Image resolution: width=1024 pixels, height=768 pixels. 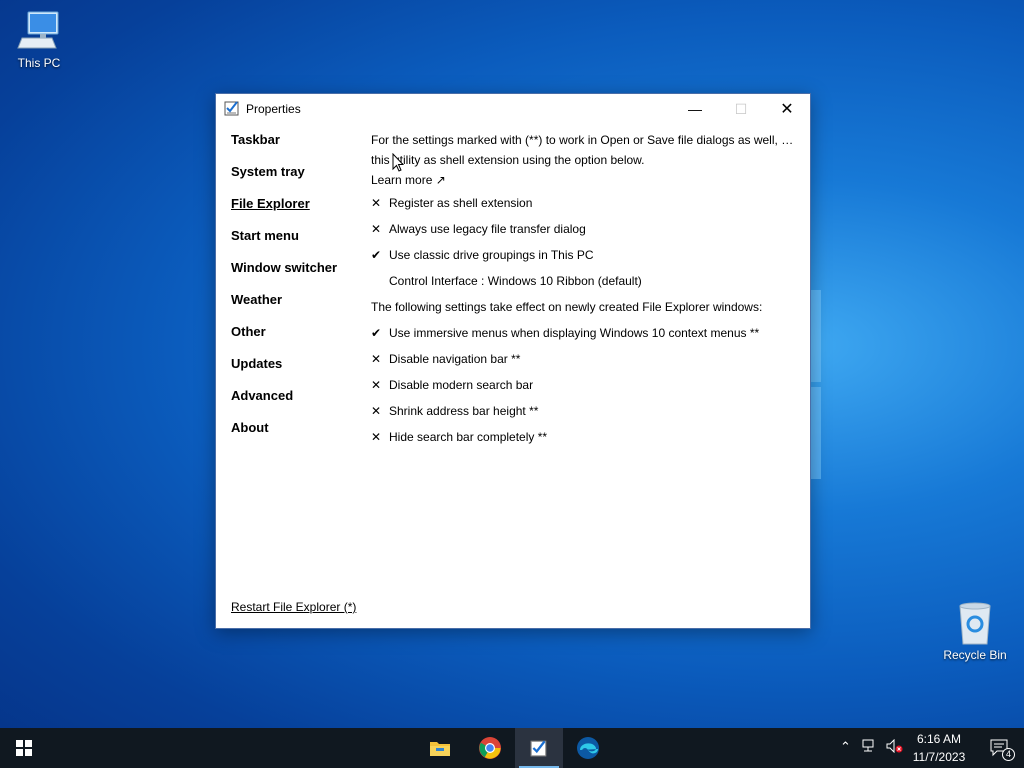 I want to click on option-shrink-address-bar: ✕ Shrink address bar height **, so click(x=586, y=411).